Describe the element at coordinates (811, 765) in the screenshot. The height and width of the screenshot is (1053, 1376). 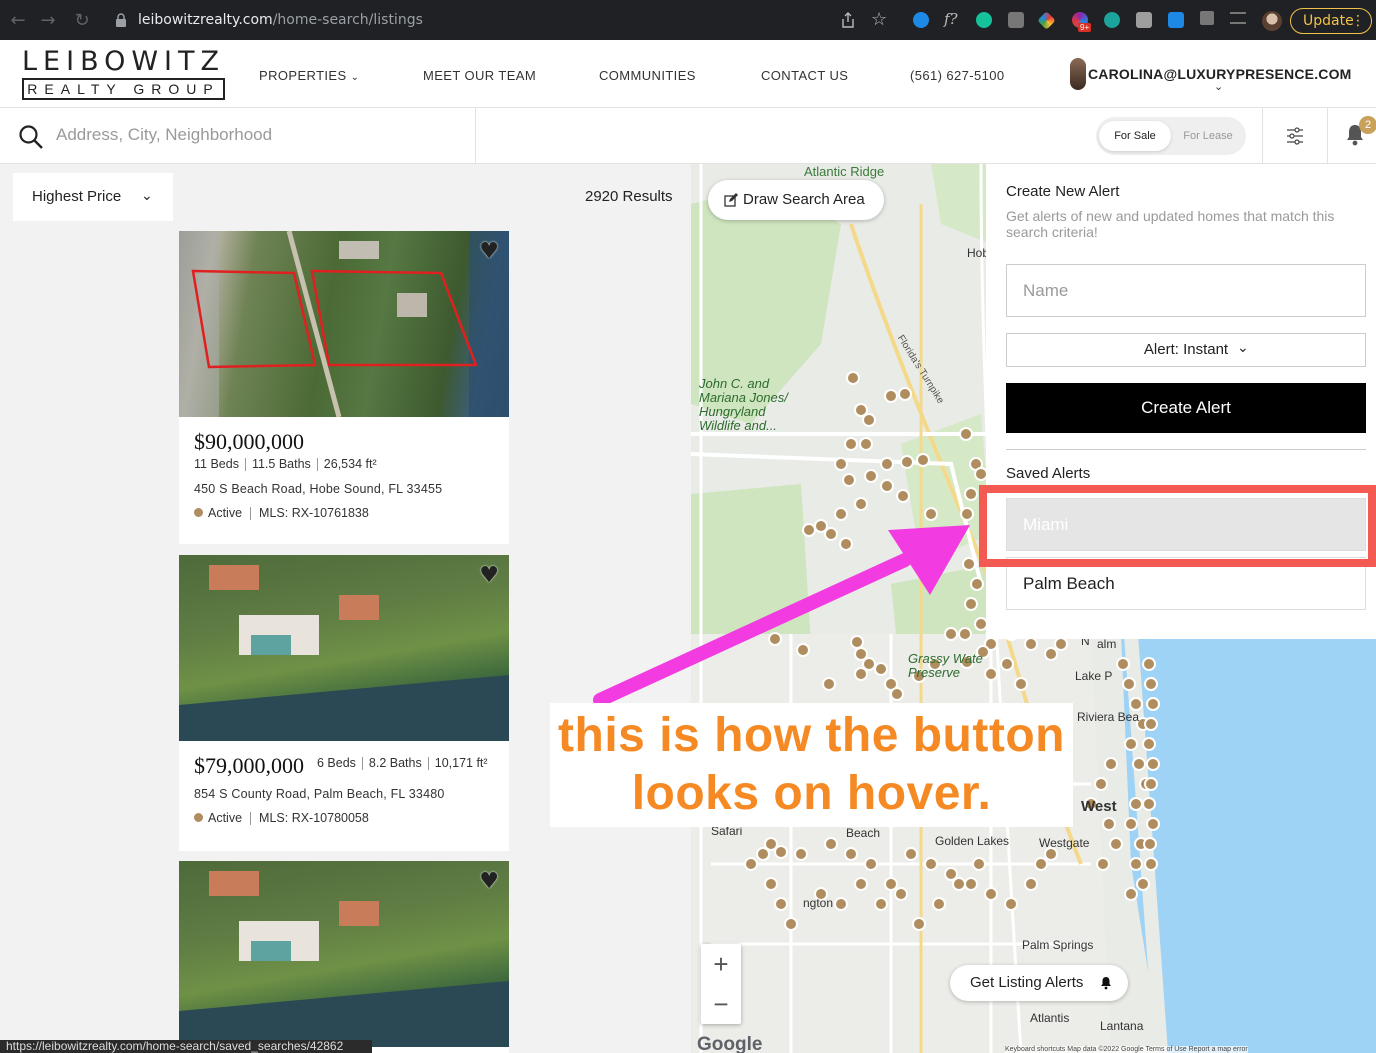
I see `annotation-text: this is how the button looks on hover.` at that location.